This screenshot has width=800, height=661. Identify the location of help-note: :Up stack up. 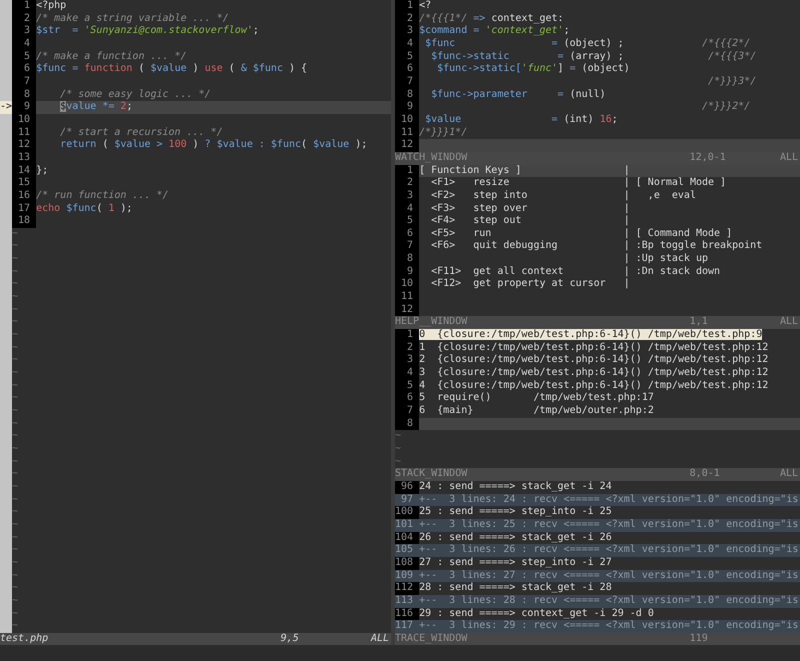
(672, 258).